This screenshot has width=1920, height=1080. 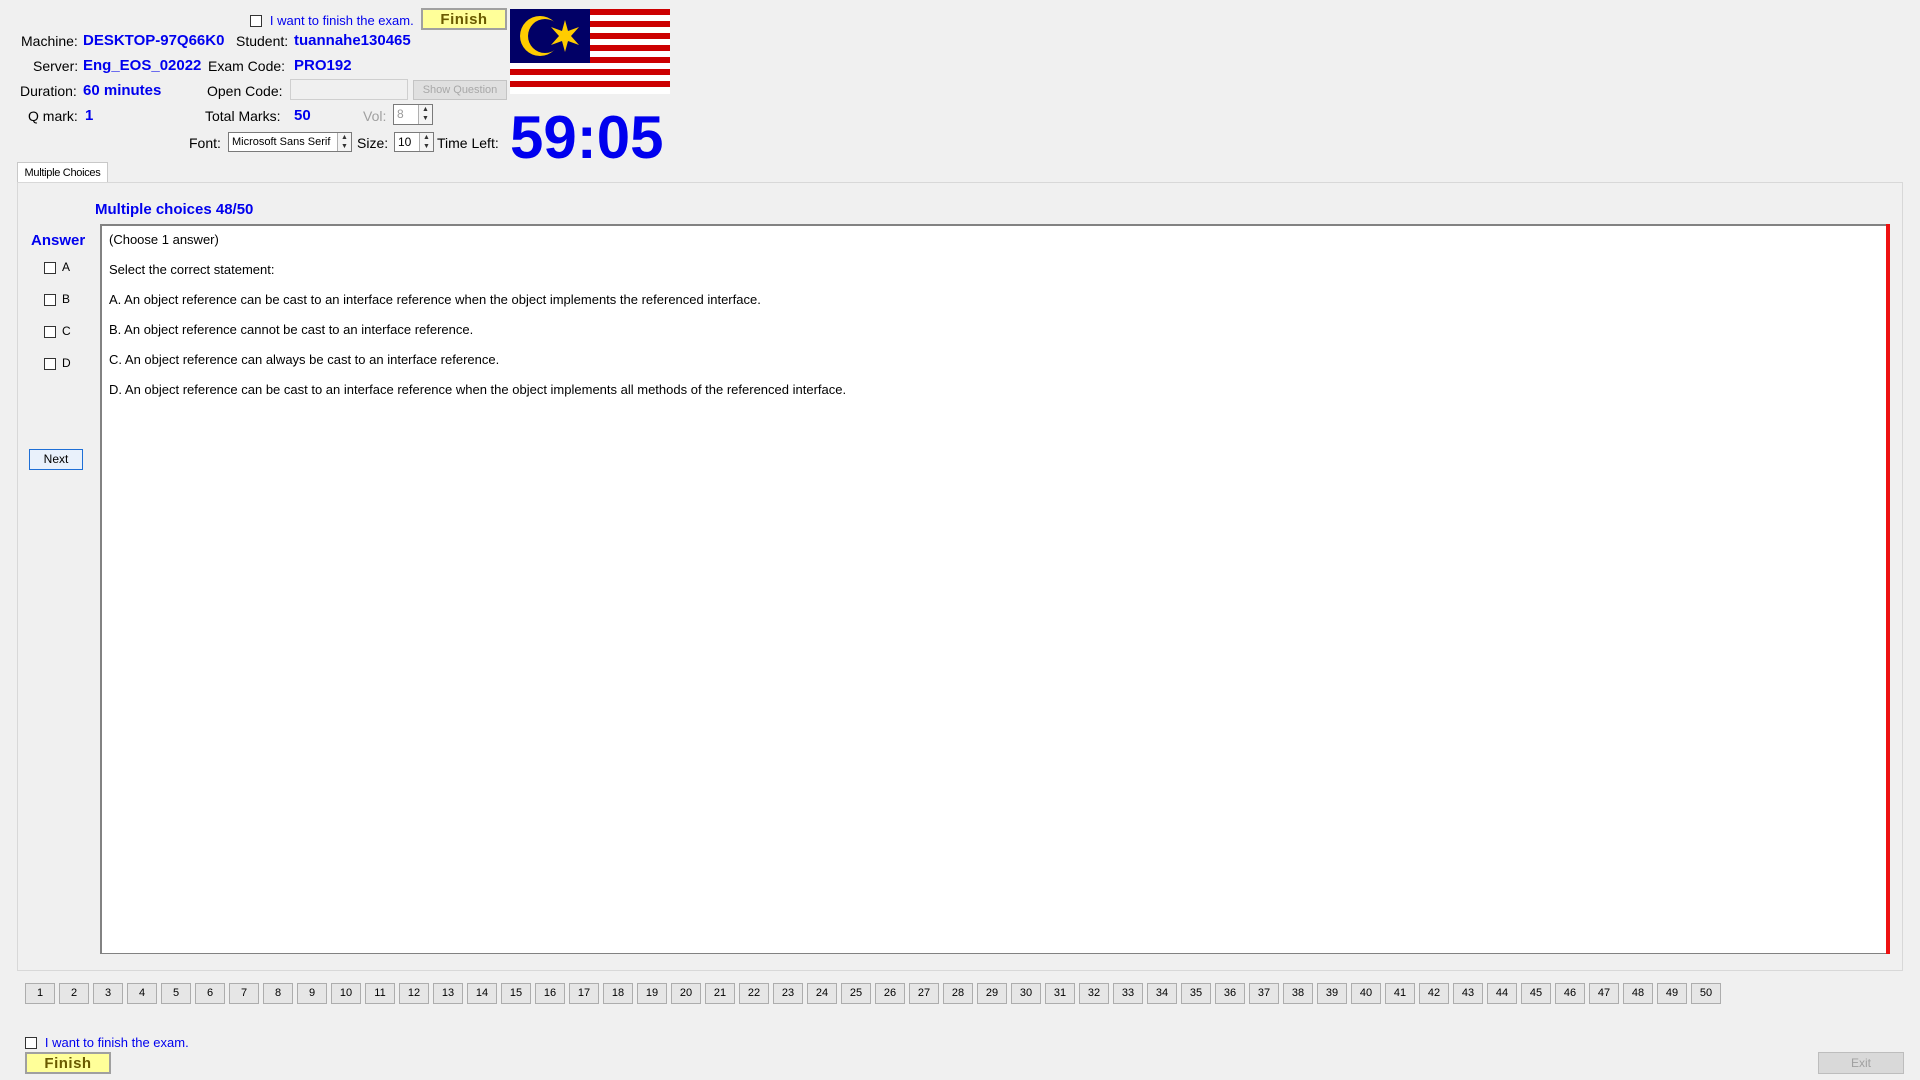 What do you see at coordinates (247, 66) in the screenshot?
I see `exam-code-label: Exam Code:` at bounding box center [247, 66].